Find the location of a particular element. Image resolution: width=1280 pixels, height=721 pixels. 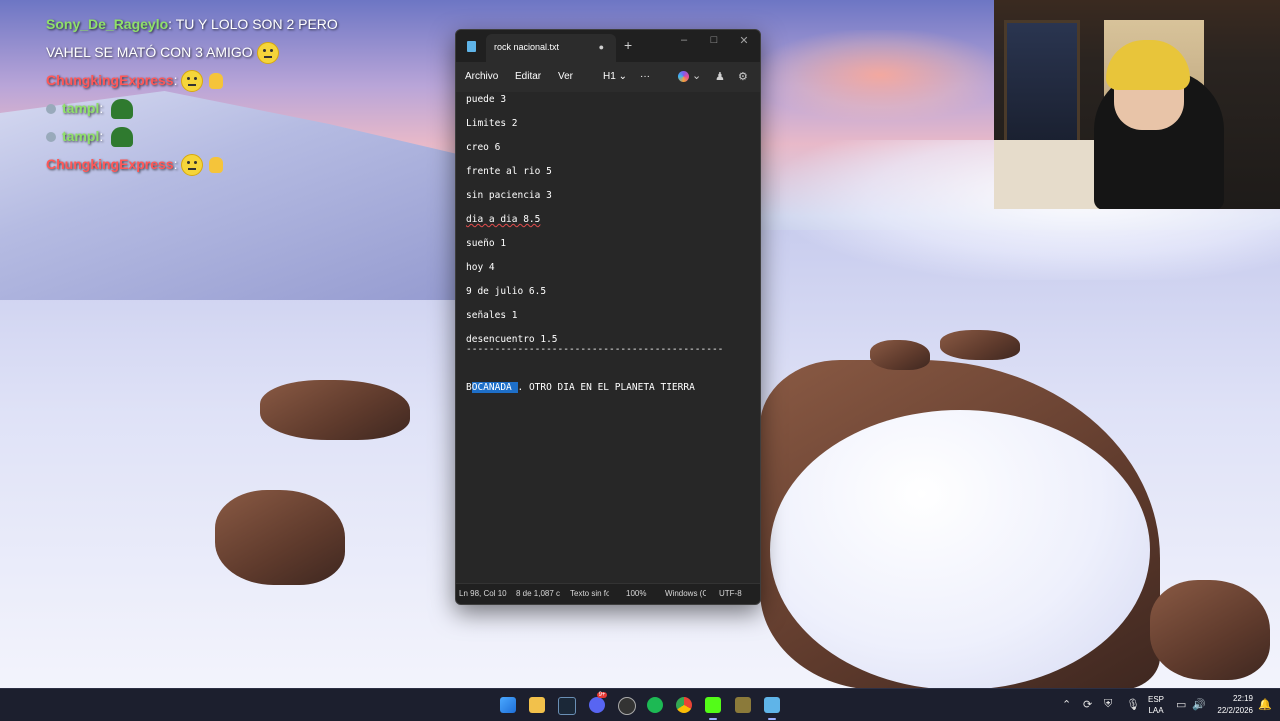

show-hidden-icons-chevron-icon: ⌃ is located at coordinates (1066, 704).